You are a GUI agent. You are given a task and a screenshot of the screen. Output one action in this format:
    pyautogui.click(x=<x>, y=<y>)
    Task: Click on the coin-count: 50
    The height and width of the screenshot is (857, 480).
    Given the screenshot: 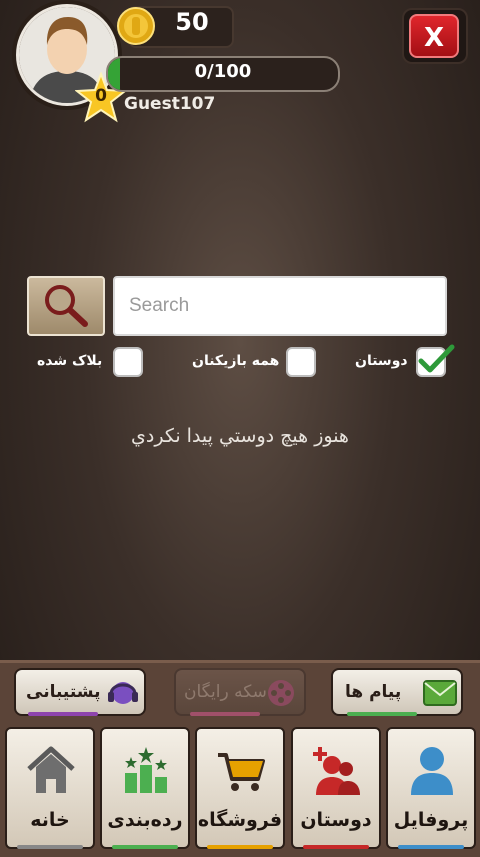 What is the action you would take?
    pyautogui.click(x=192, y=22)
    